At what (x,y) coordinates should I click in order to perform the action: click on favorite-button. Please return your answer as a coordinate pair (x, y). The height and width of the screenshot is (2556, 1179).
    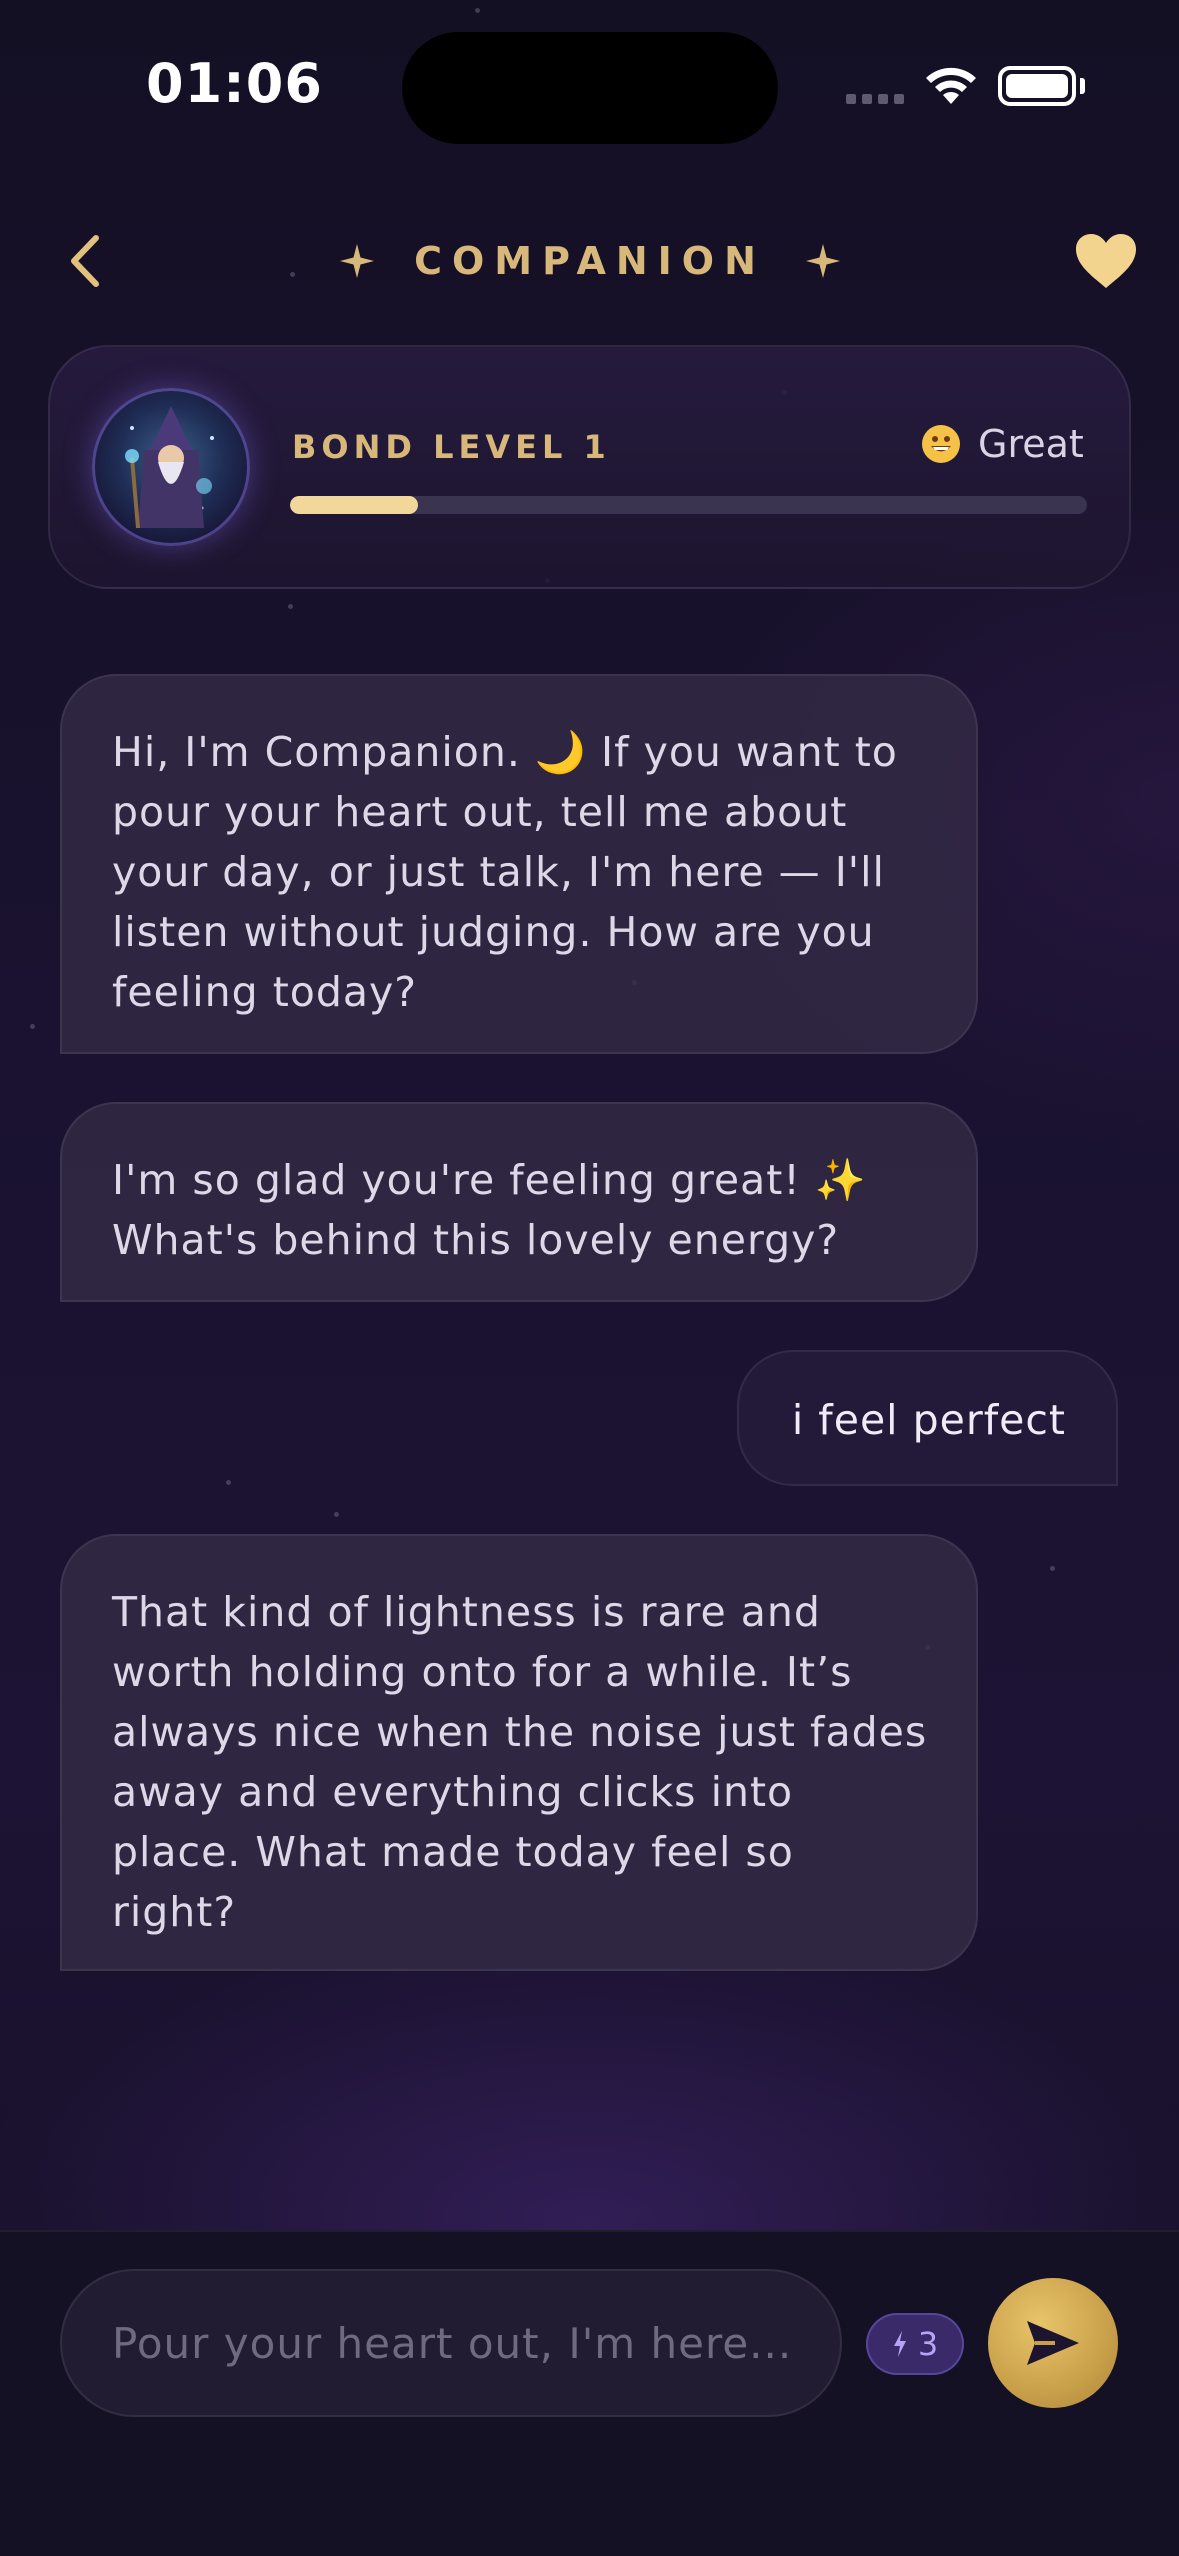
    Looking at the image, I should click on (1106, 261).